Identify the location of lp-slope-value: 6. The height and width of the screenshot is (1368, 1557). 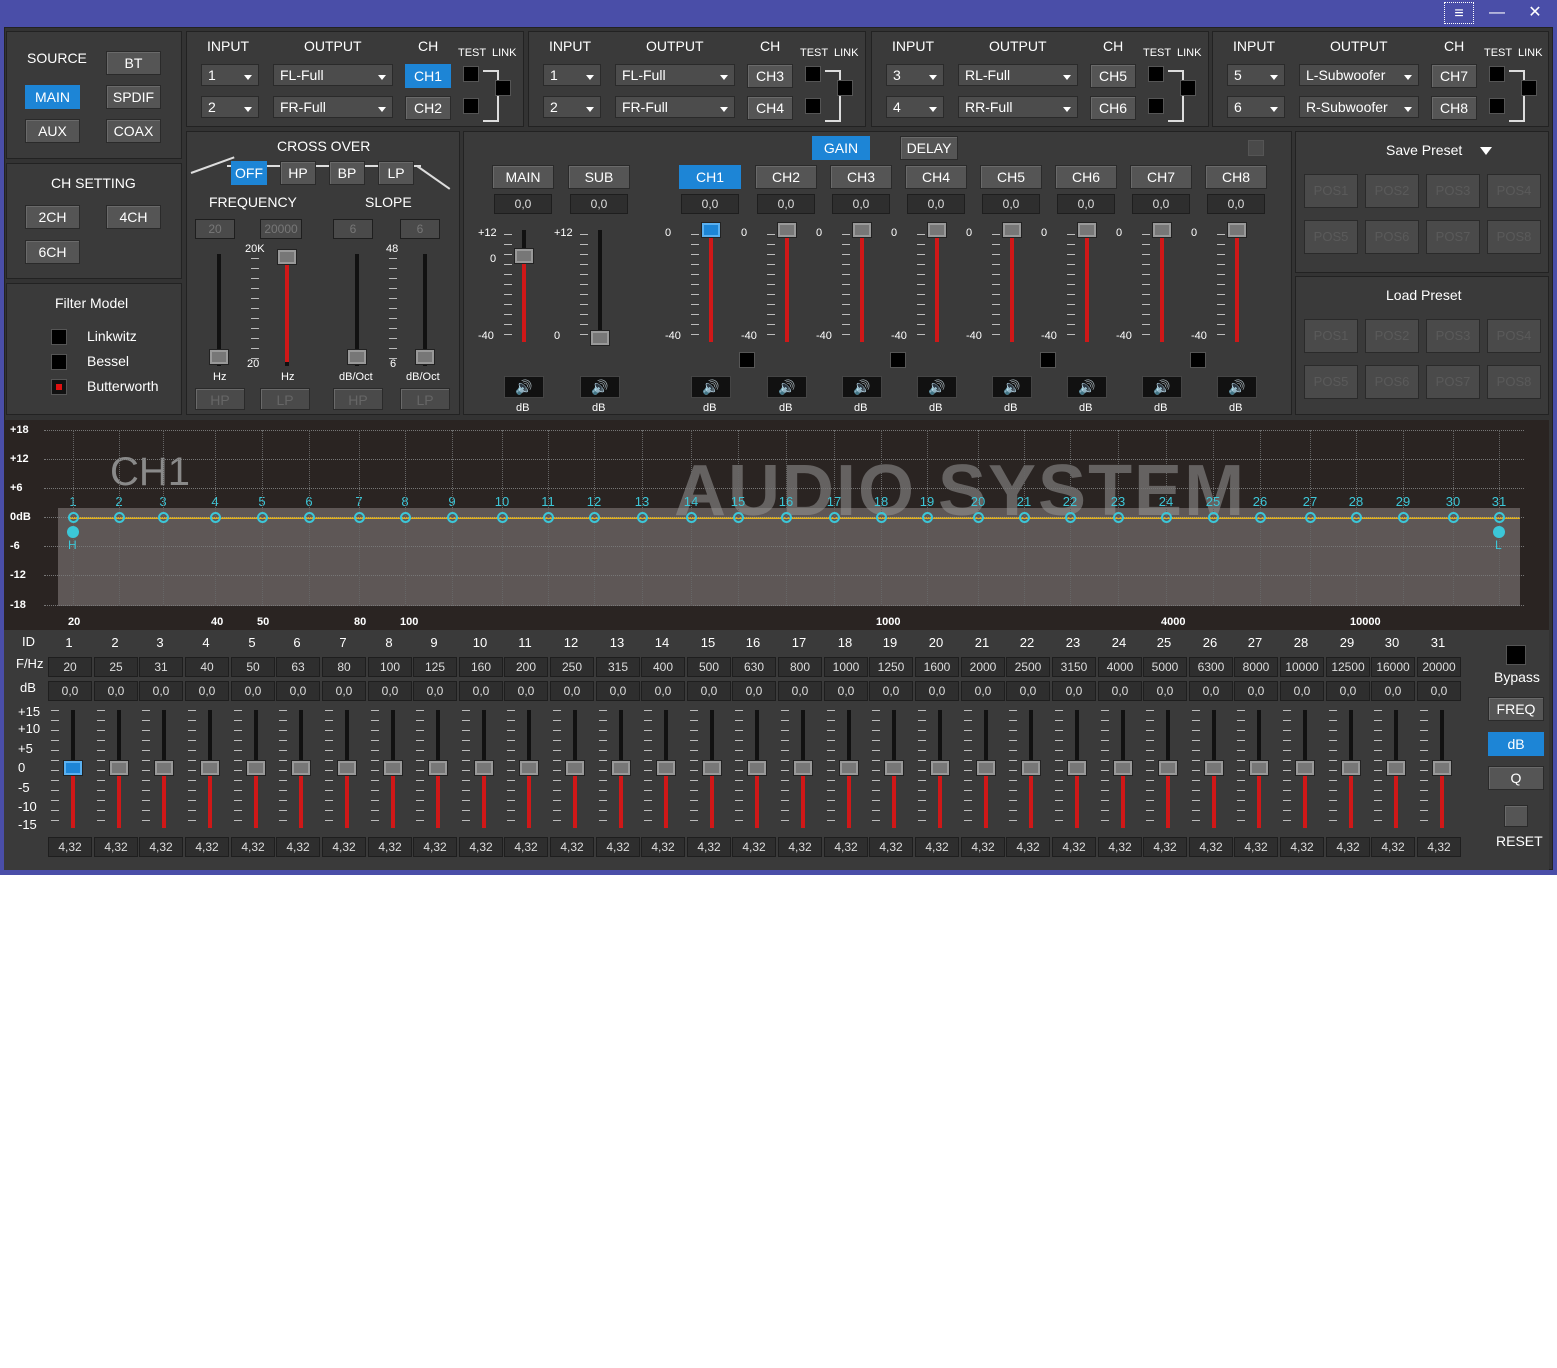
(420, 229).